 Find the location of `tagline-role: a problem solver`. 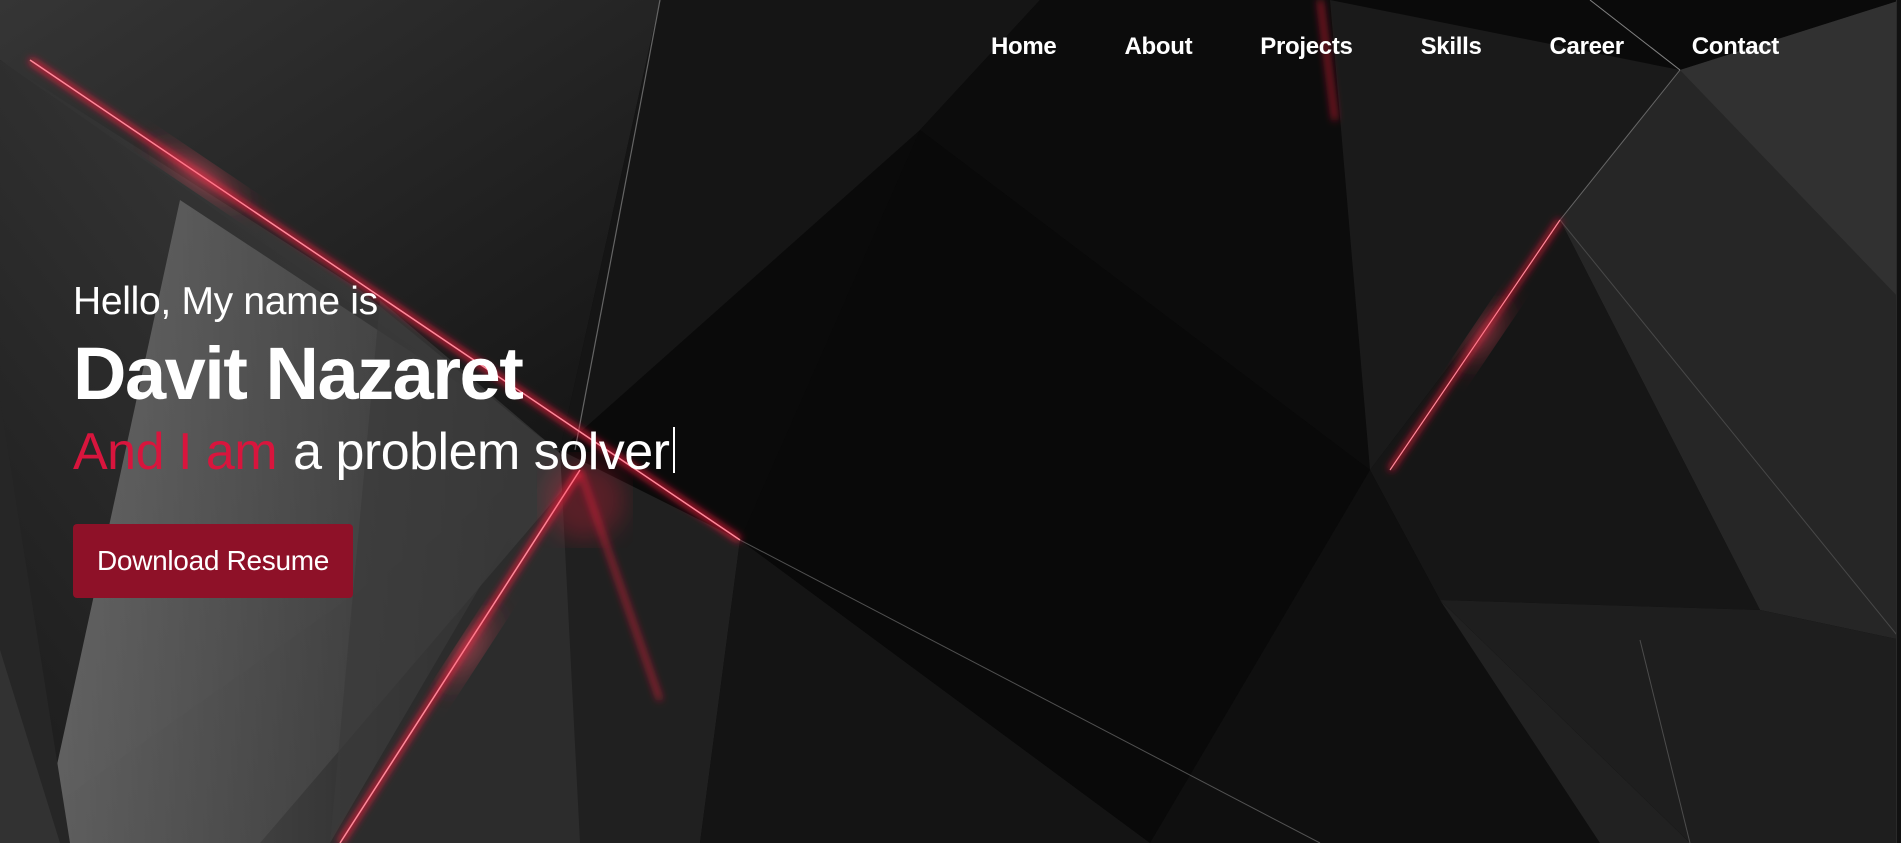

tagline-role: a problem solver is located at coordinates (481, 452).